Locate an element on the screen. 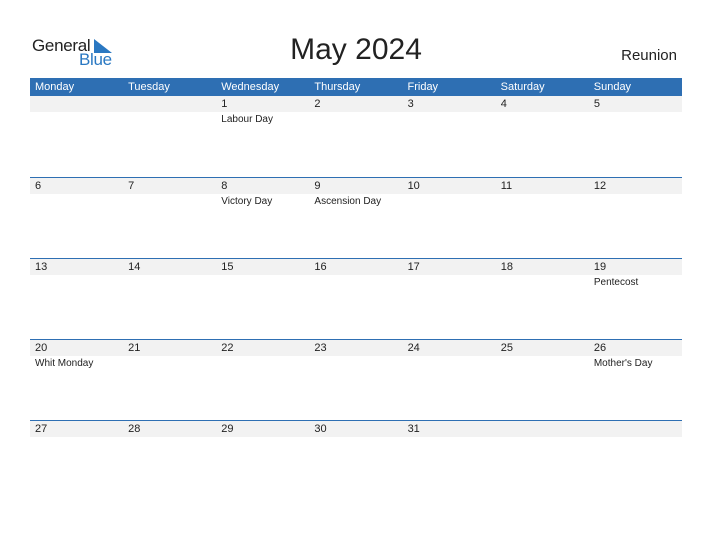  day-cell: 7 is located at coordinates (169, 218).